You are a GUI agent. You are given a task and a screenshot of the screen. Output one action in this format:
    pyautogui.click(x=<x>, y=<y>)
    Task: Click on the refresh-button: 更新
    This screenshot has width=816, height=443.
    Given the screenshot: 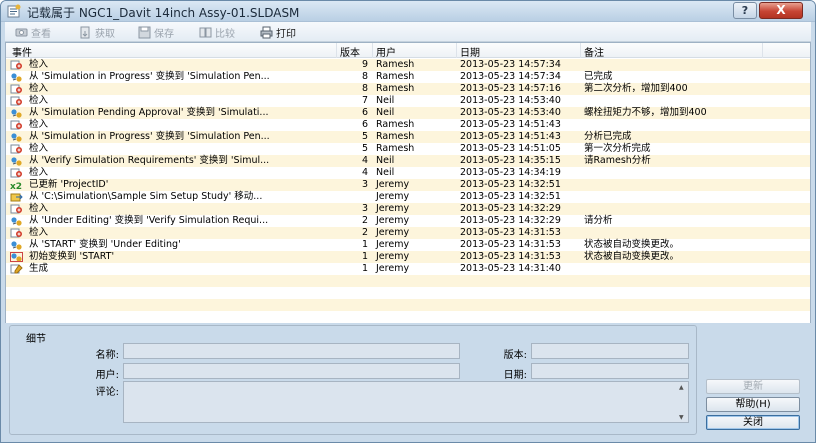 What is the action you would take?
    pyautogui.click(x=753, y=386)
    